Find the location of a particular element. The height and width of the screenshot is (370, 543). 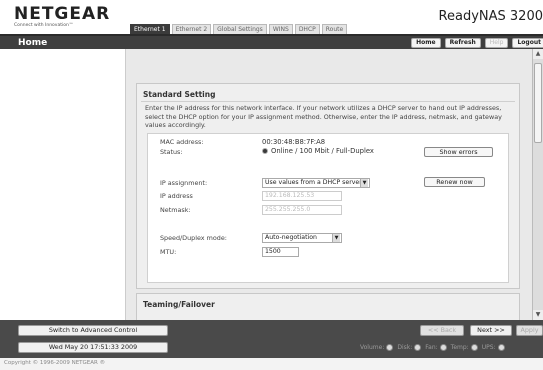

mtu-label: MTU: is located at coordinates (168, 252).